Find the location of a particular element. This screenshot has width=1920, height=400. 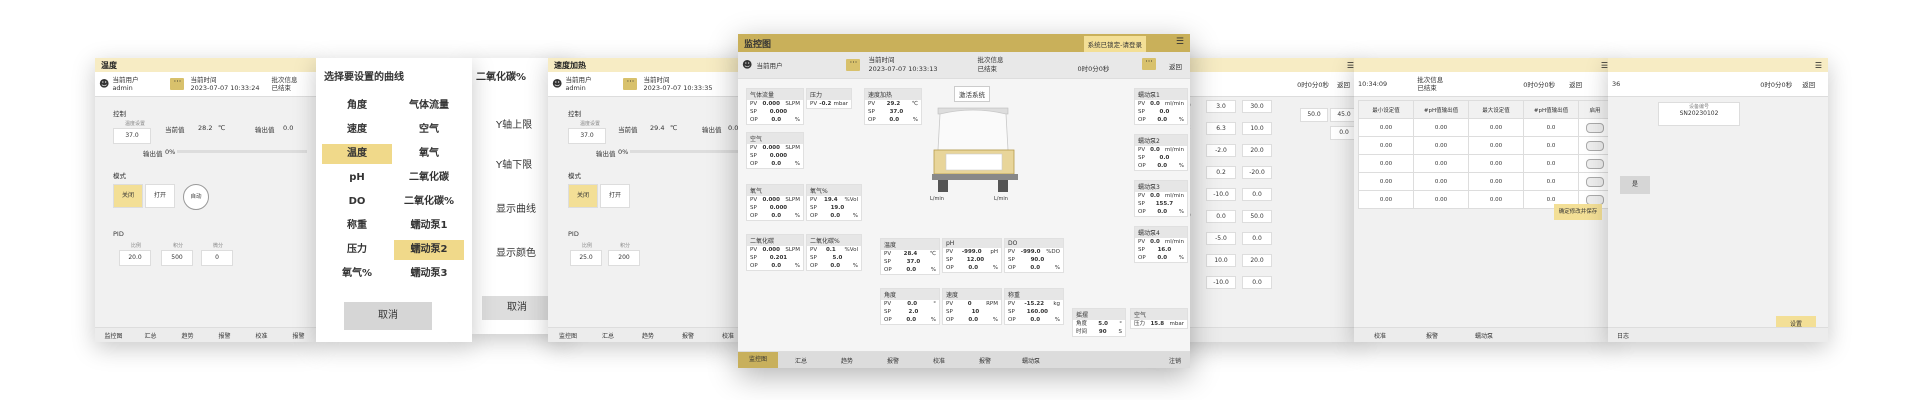

limit-value: -2.0 is located at coordinates (1221, 150).